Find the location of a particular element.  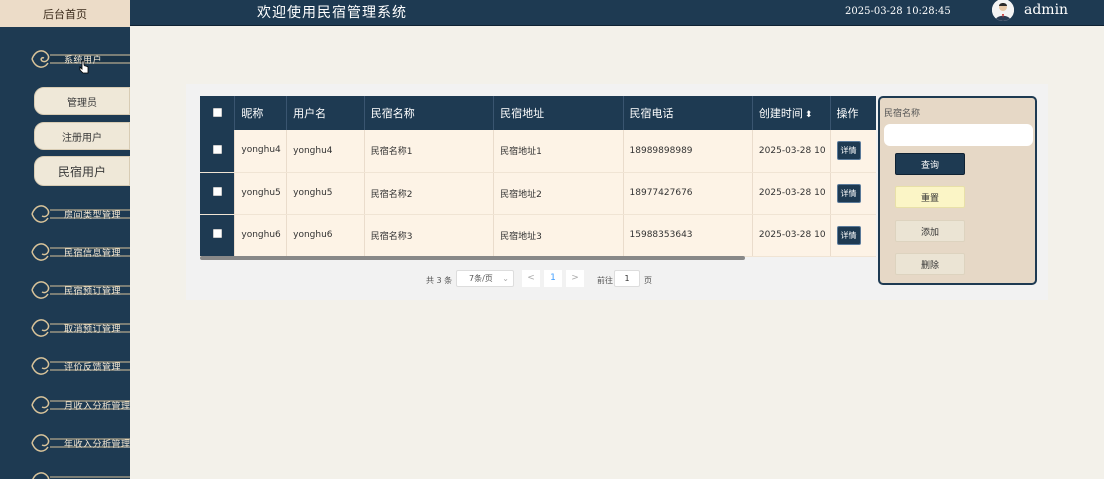

sidebar-item-homestay-info: 民宿信息管理 is located at coordinates (65, 252).